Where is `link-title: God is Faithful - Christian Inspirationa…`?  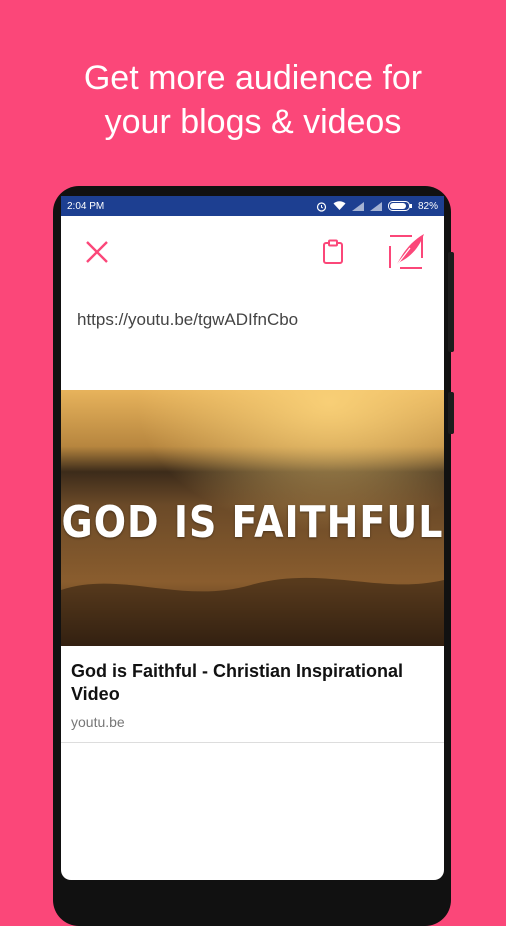 link-title: God is Faithful - Christian Inspirationa… is located at coordinates (246, 683).